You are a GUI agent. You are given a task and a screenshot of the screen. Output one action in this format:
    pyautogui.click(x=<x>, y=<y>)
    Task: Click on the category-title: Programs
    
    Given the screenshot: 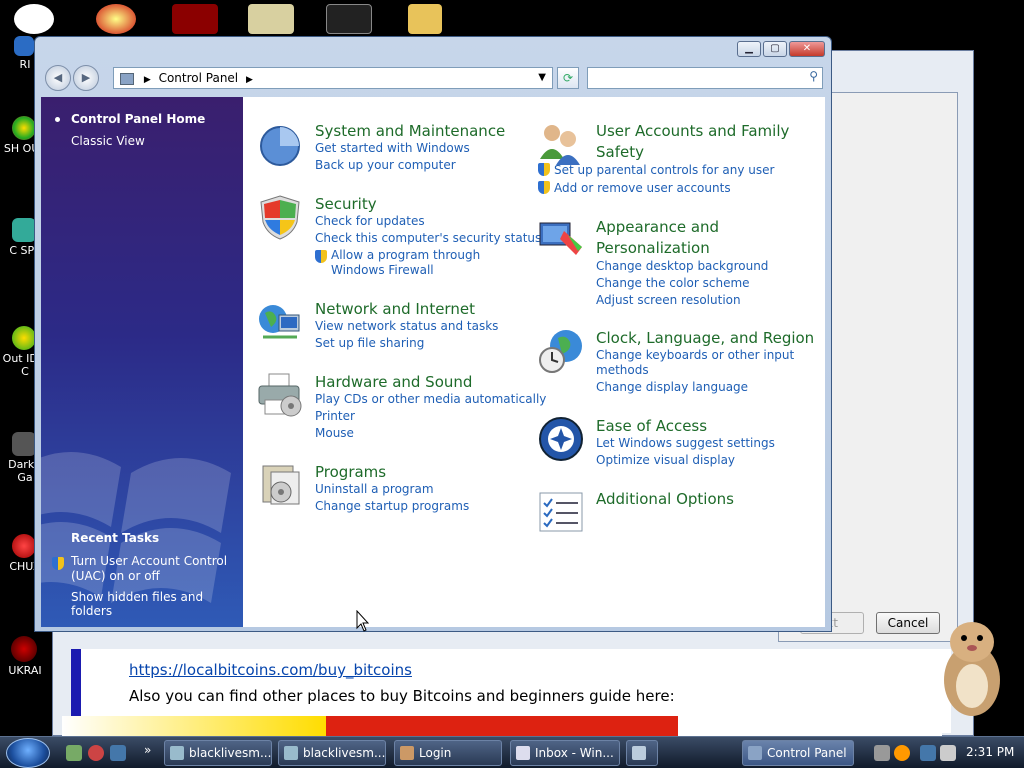 What is the action you would take?
    pyautogui.click(x=350, y=472)
    